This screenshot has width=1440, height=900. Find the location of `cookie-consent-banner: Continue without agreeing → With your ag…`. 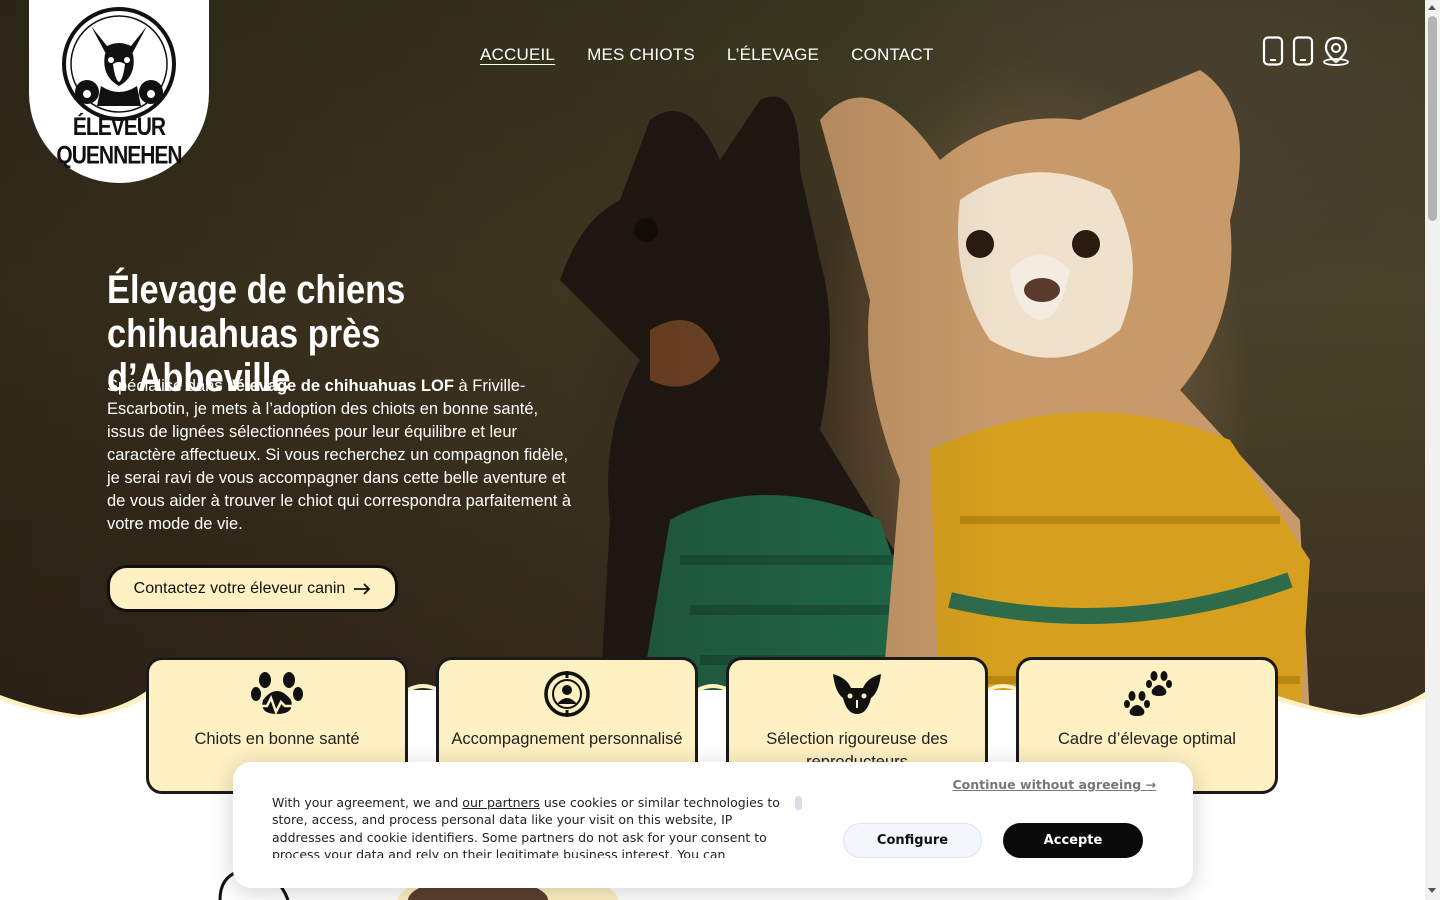

cookie-consent-banner: Continue without agreeing → With your ag… is located at coordinates (713, 825).